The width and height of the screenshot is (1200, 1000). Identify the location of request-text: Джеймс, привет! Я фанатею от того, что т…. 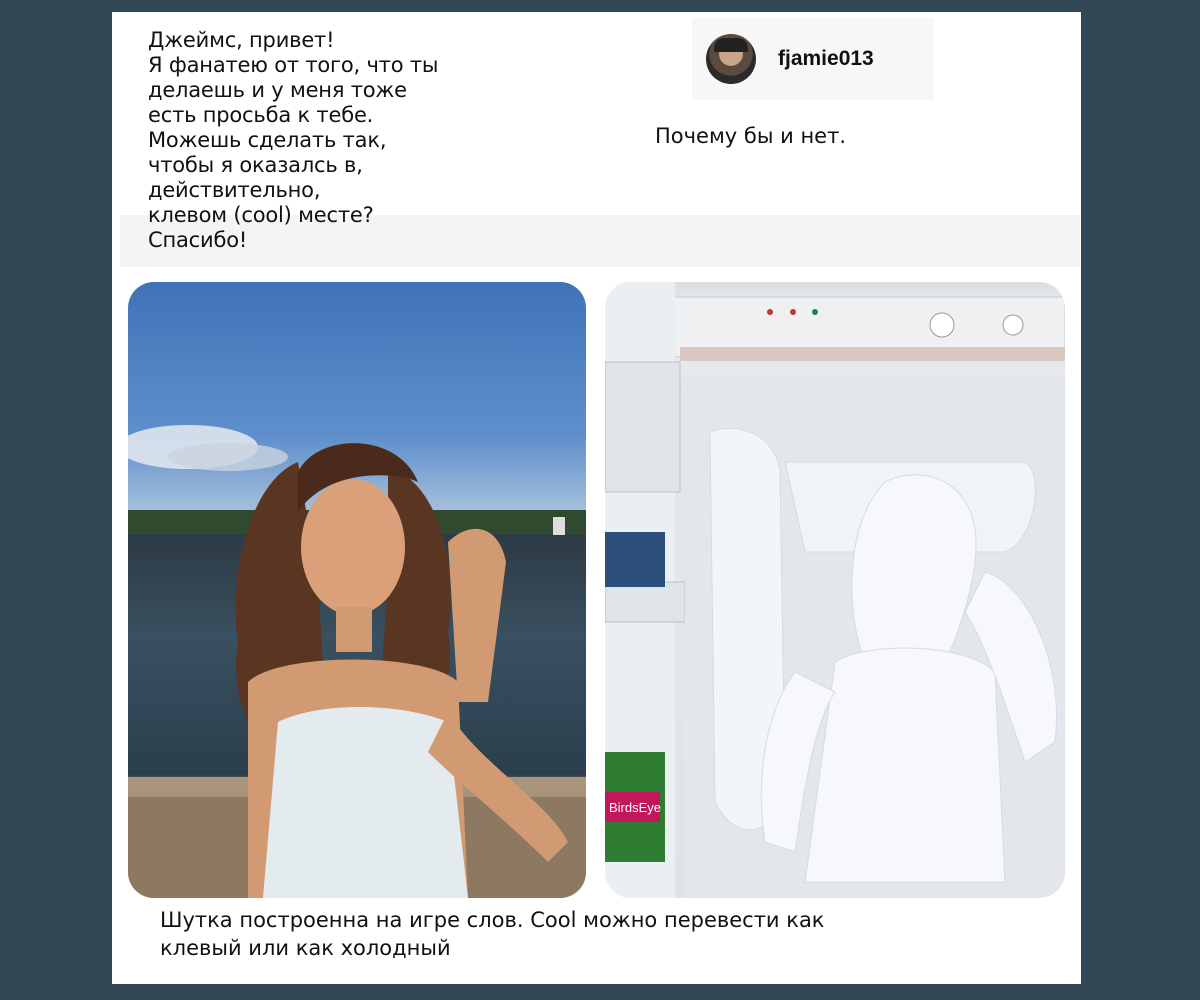
(293, 140).